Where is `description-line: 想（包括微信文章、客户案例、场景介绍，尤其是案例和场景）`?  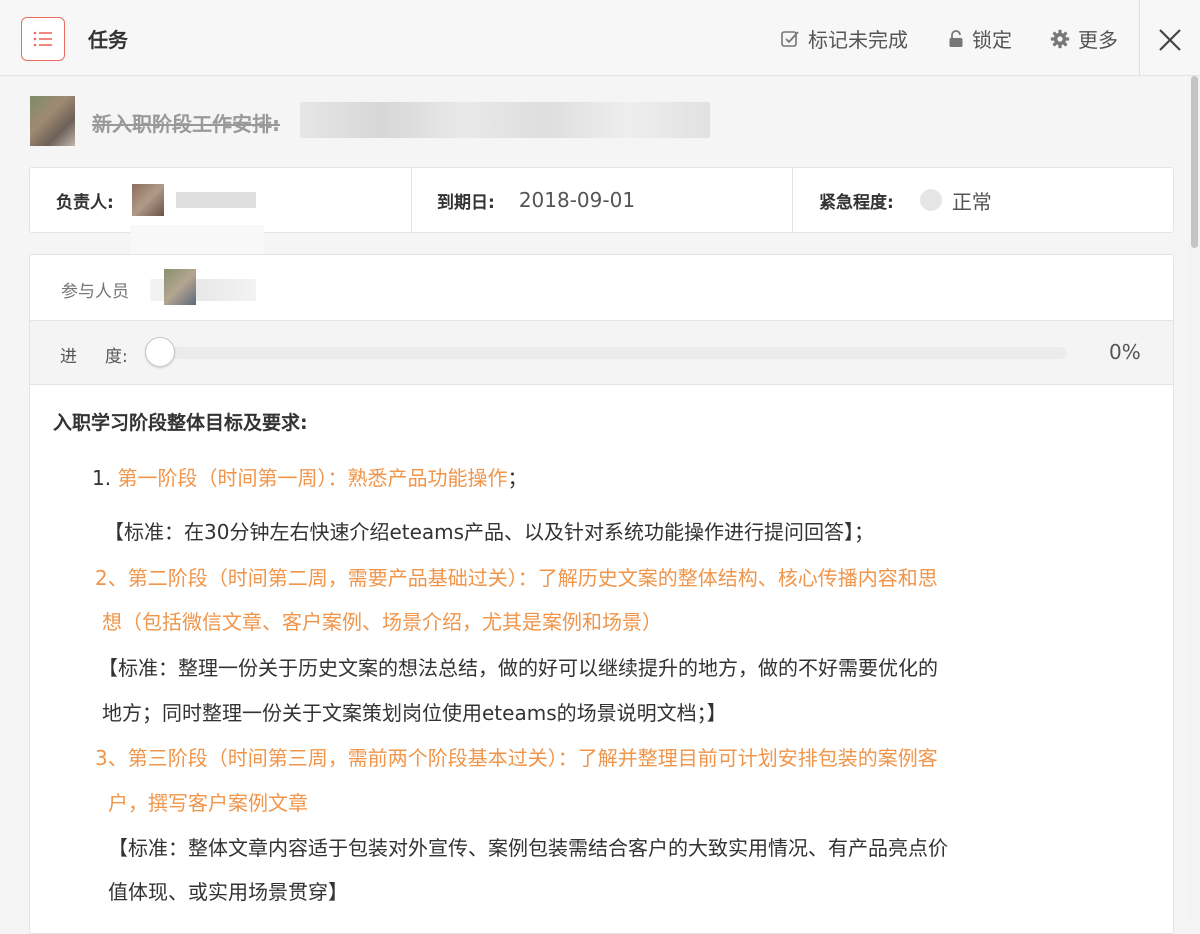 description-line: 想（包括微信文章、客户案例、场景介绍，尤其是案例和场景） is located at coordinates (382, 622).